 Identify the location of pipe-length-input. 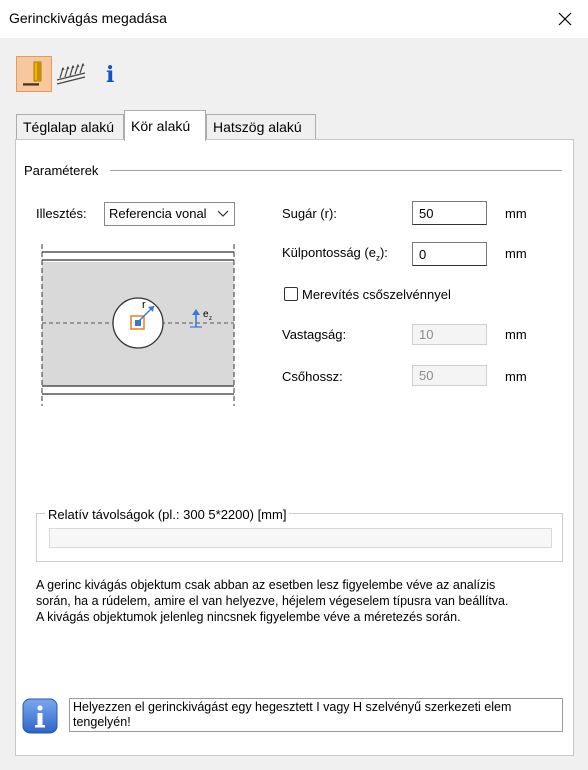
(449, 375).